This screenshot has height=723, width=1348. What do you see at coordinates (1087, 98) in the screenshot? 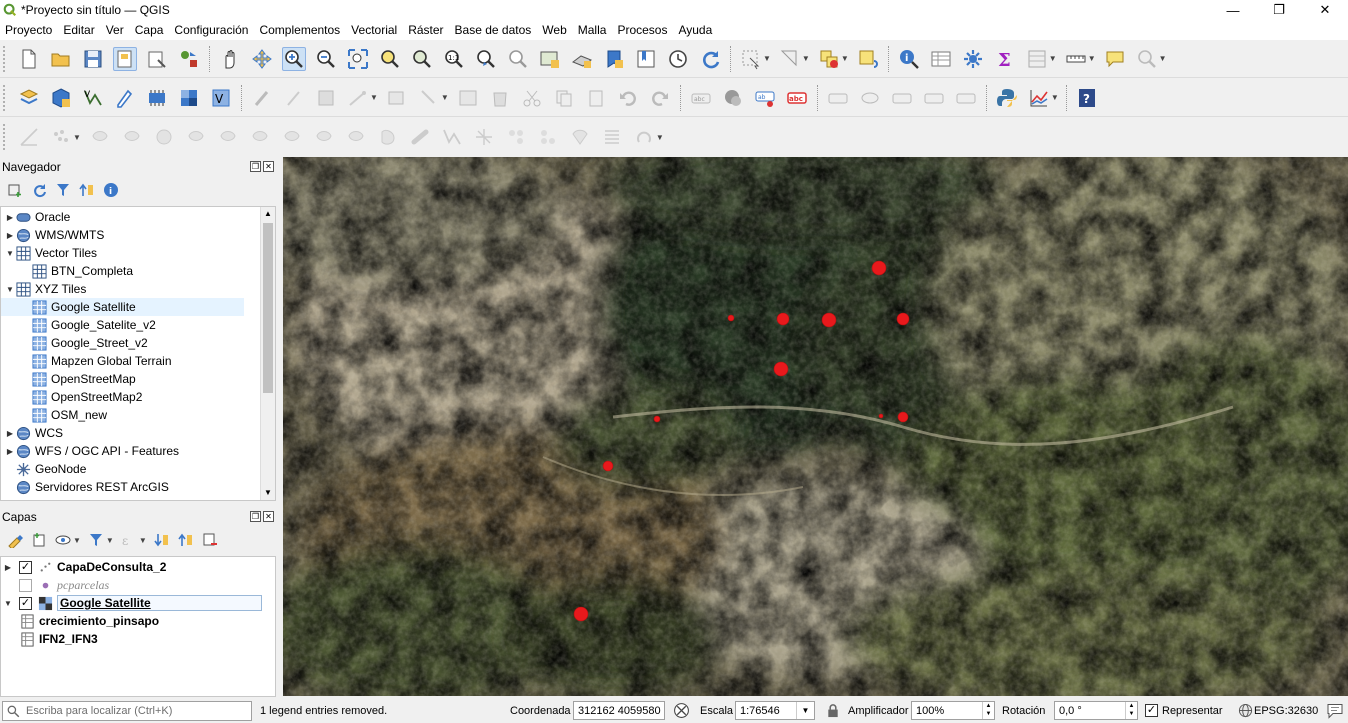
I see `help-icon: ?` at bounding box center [1087, 98].